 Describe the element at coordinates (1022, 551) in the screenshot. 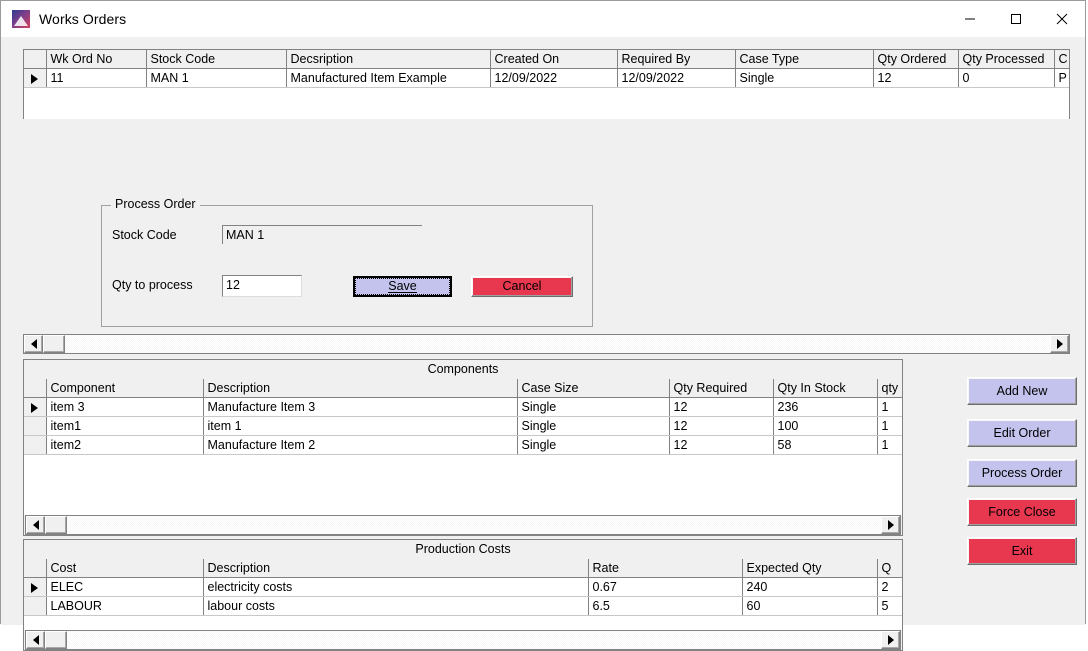

I see `exit-button: Exit` at that location.